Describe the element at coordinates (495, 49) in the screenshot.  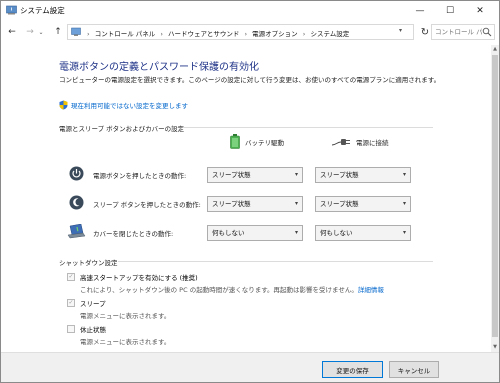
I see `scroll-up-icon: ▲` at that location.